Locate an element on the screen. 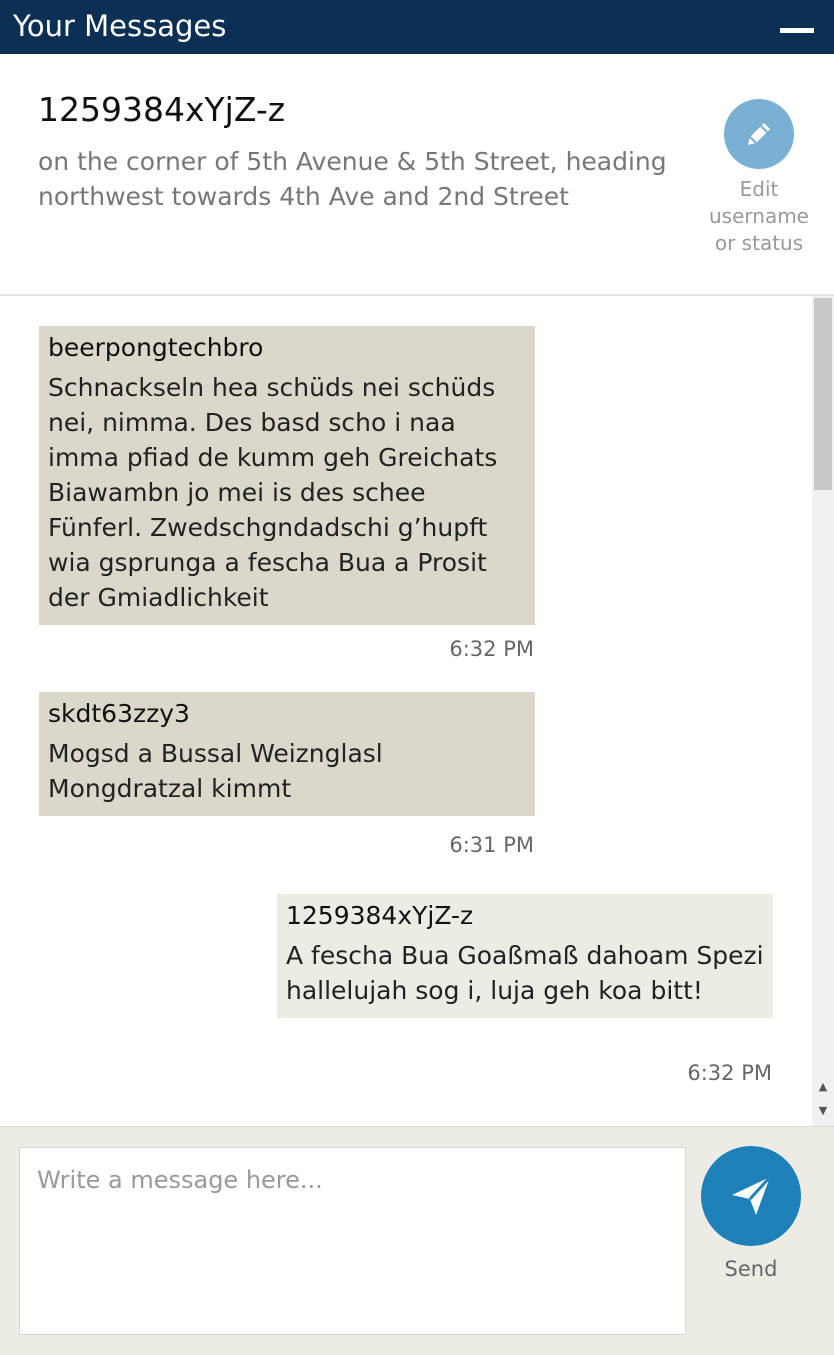  scroll-up-arrow-icon: ▲ is located at coordinates (823, 1087).